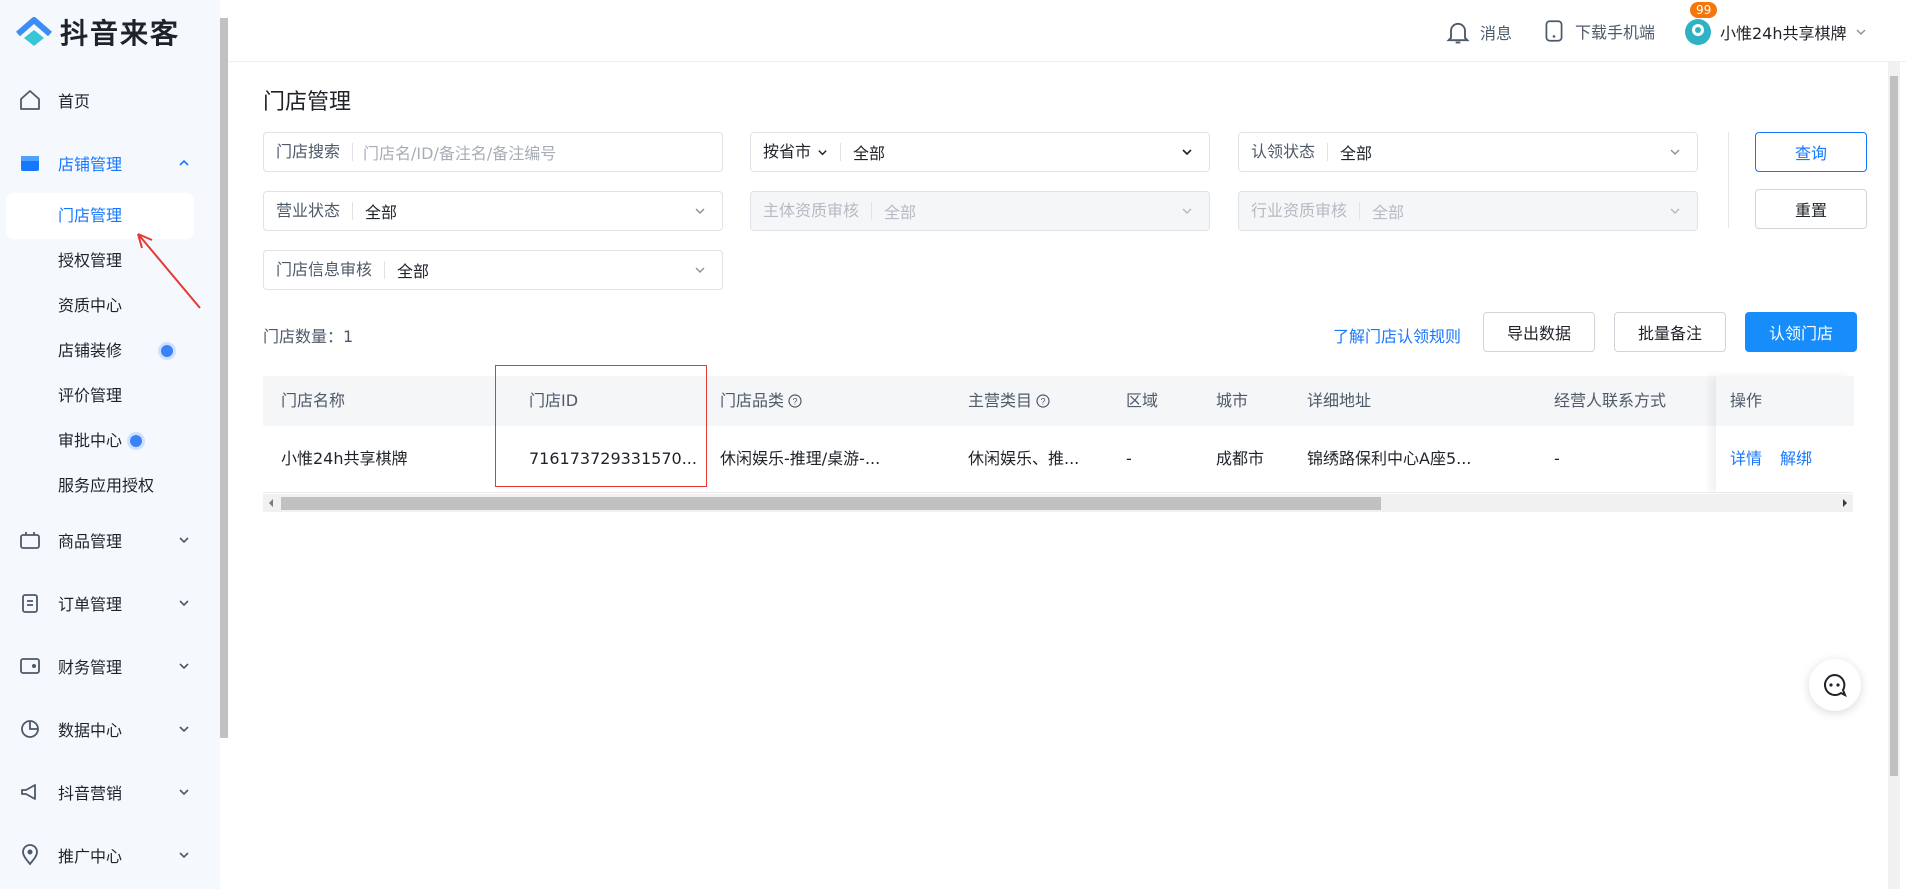 The image size is (1906, 889). Describe the element at coordinates (105, 100) in the screenshot. I see `sidebar-item-home: 首页` at that location.